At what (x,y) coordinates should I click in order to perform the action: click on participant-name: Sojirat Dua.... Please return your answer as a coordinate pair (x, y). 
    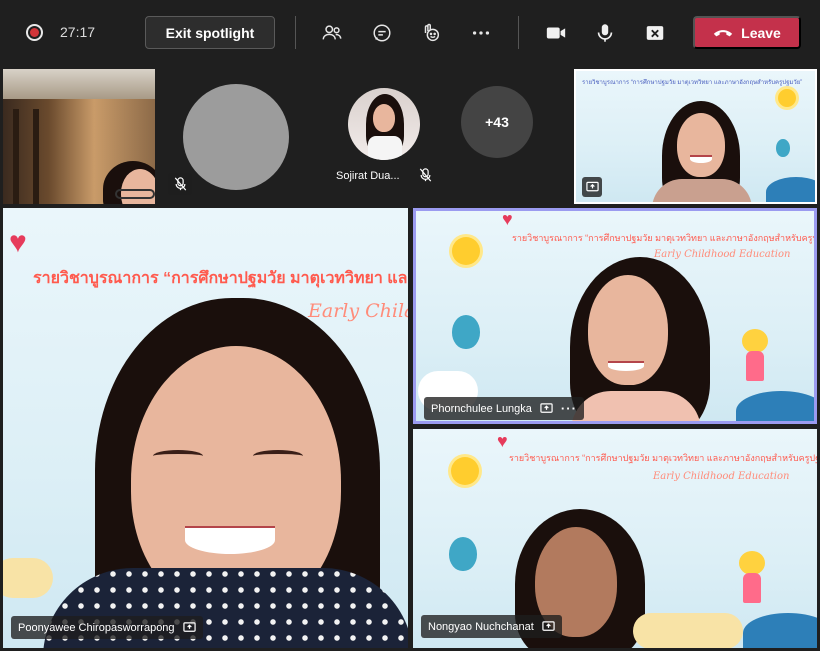
    Looking at the image, I should click on (368, 176).